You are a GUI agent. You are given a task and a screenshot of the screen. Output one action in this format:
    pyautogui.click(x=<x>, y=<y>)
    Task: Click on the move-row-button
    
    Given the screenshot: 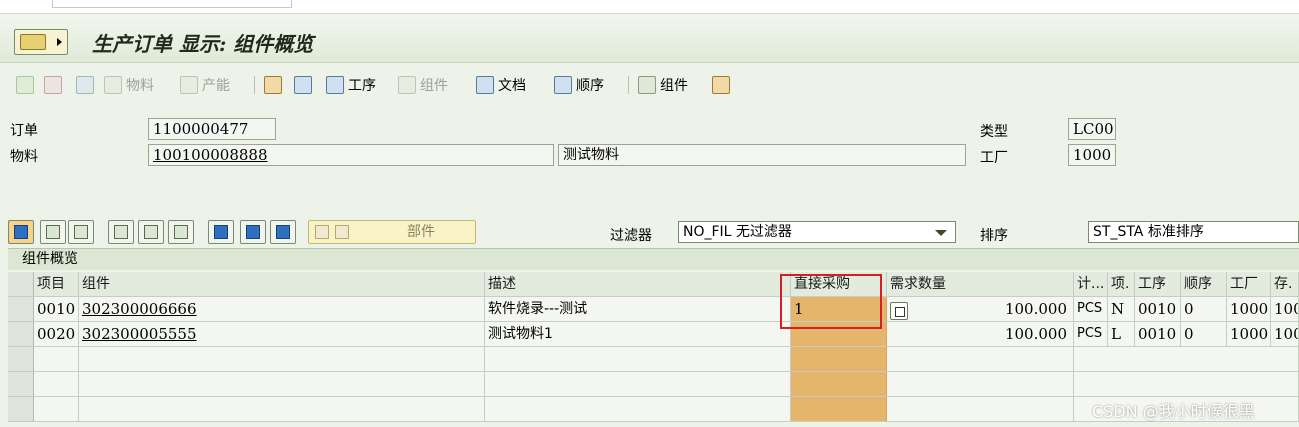 What is the action you would take?
    pyautogui.click(x=181, y=232)
    